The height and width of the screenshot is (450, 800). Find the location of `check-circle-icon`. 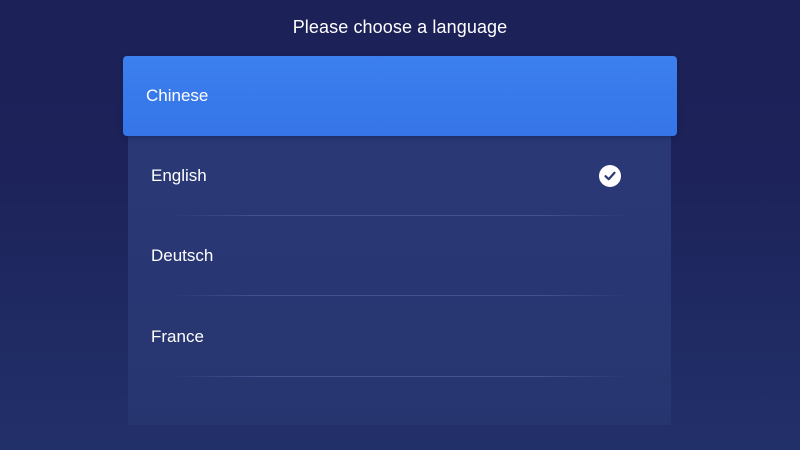

check-circle-icon is located at coordinates (610, 176).